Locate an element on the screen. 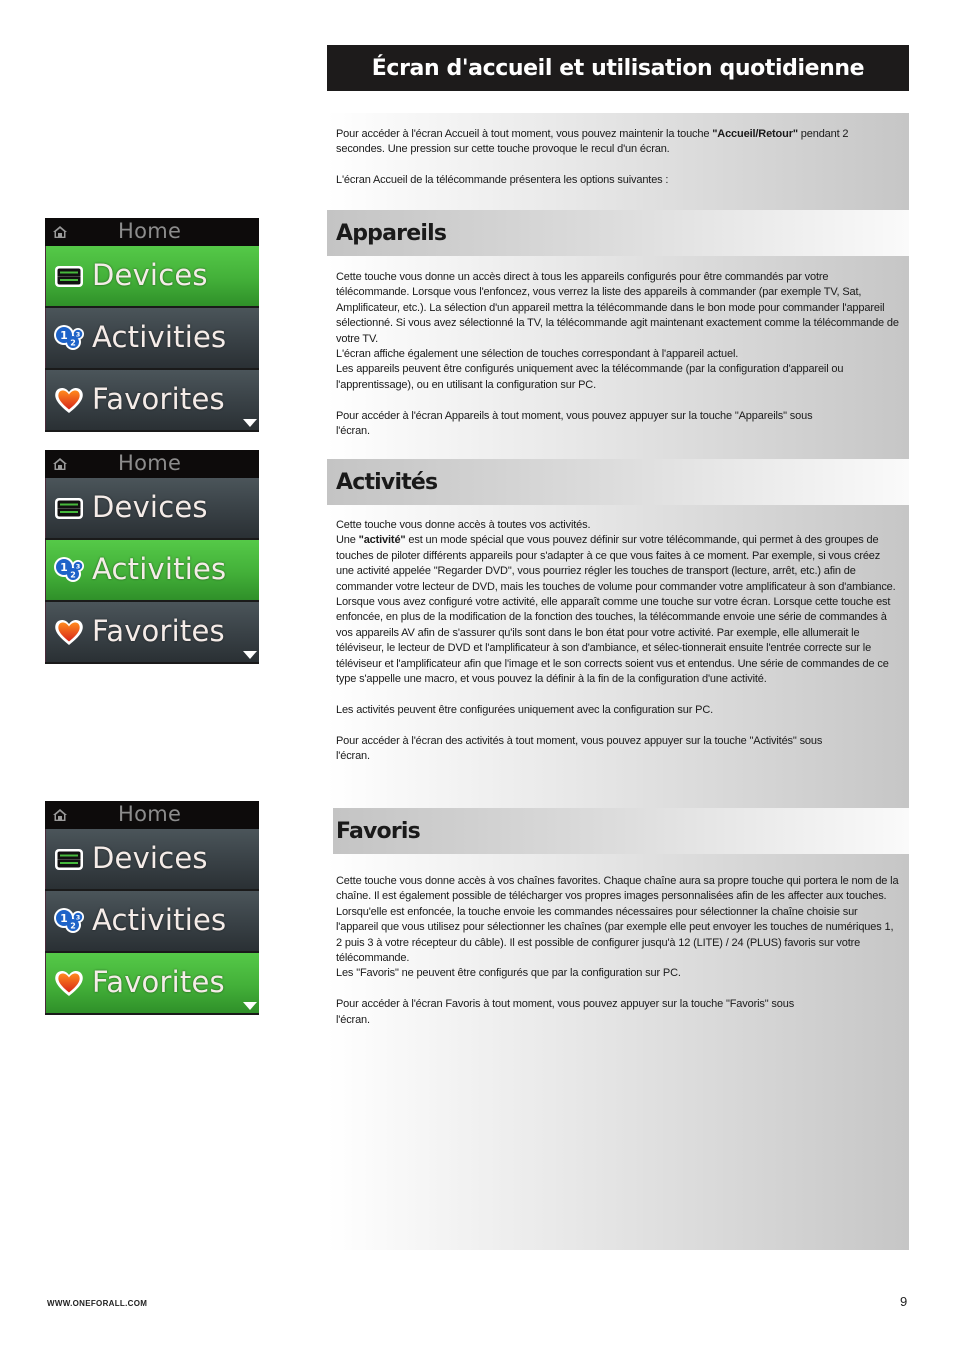  section-heading-text: Activités is located at coordinates (387, 482).